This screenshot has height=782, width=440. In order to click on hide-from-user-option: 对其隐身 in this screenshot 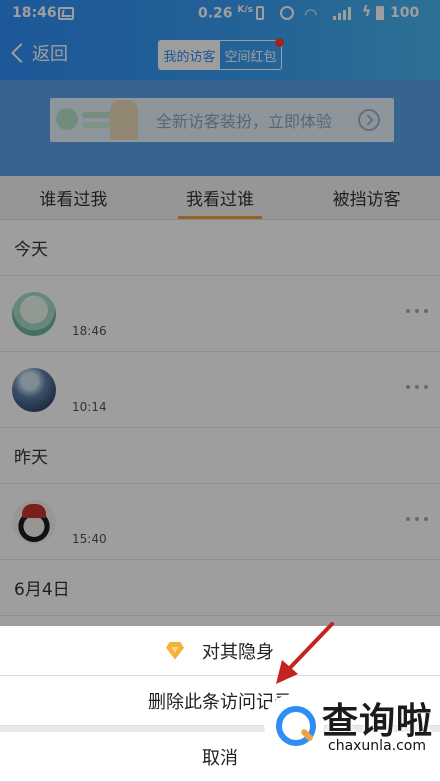, I will do `click(220, 651)`.